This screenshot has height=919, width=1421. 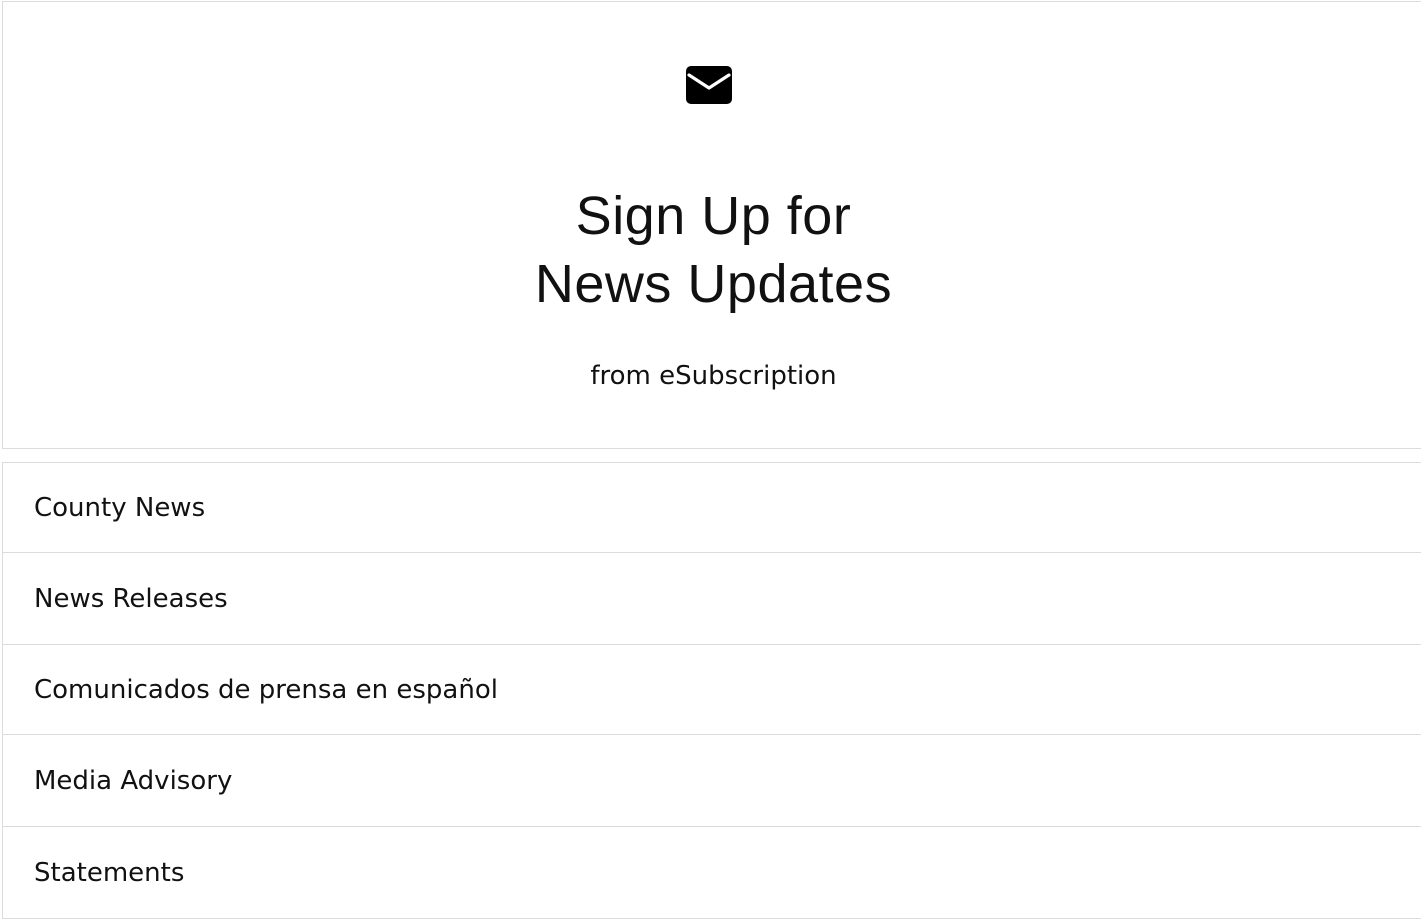 I want to click on envelope-icon, so click(x=709, y=85).